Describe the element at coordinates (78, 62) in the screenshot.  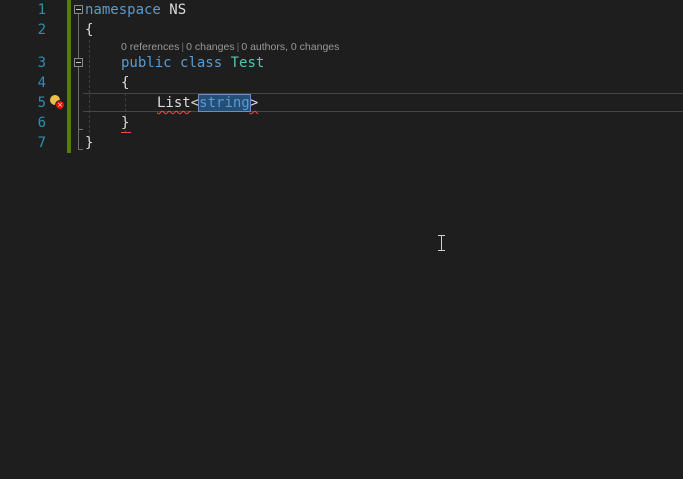
I see `collapse-class-icon` at that location.